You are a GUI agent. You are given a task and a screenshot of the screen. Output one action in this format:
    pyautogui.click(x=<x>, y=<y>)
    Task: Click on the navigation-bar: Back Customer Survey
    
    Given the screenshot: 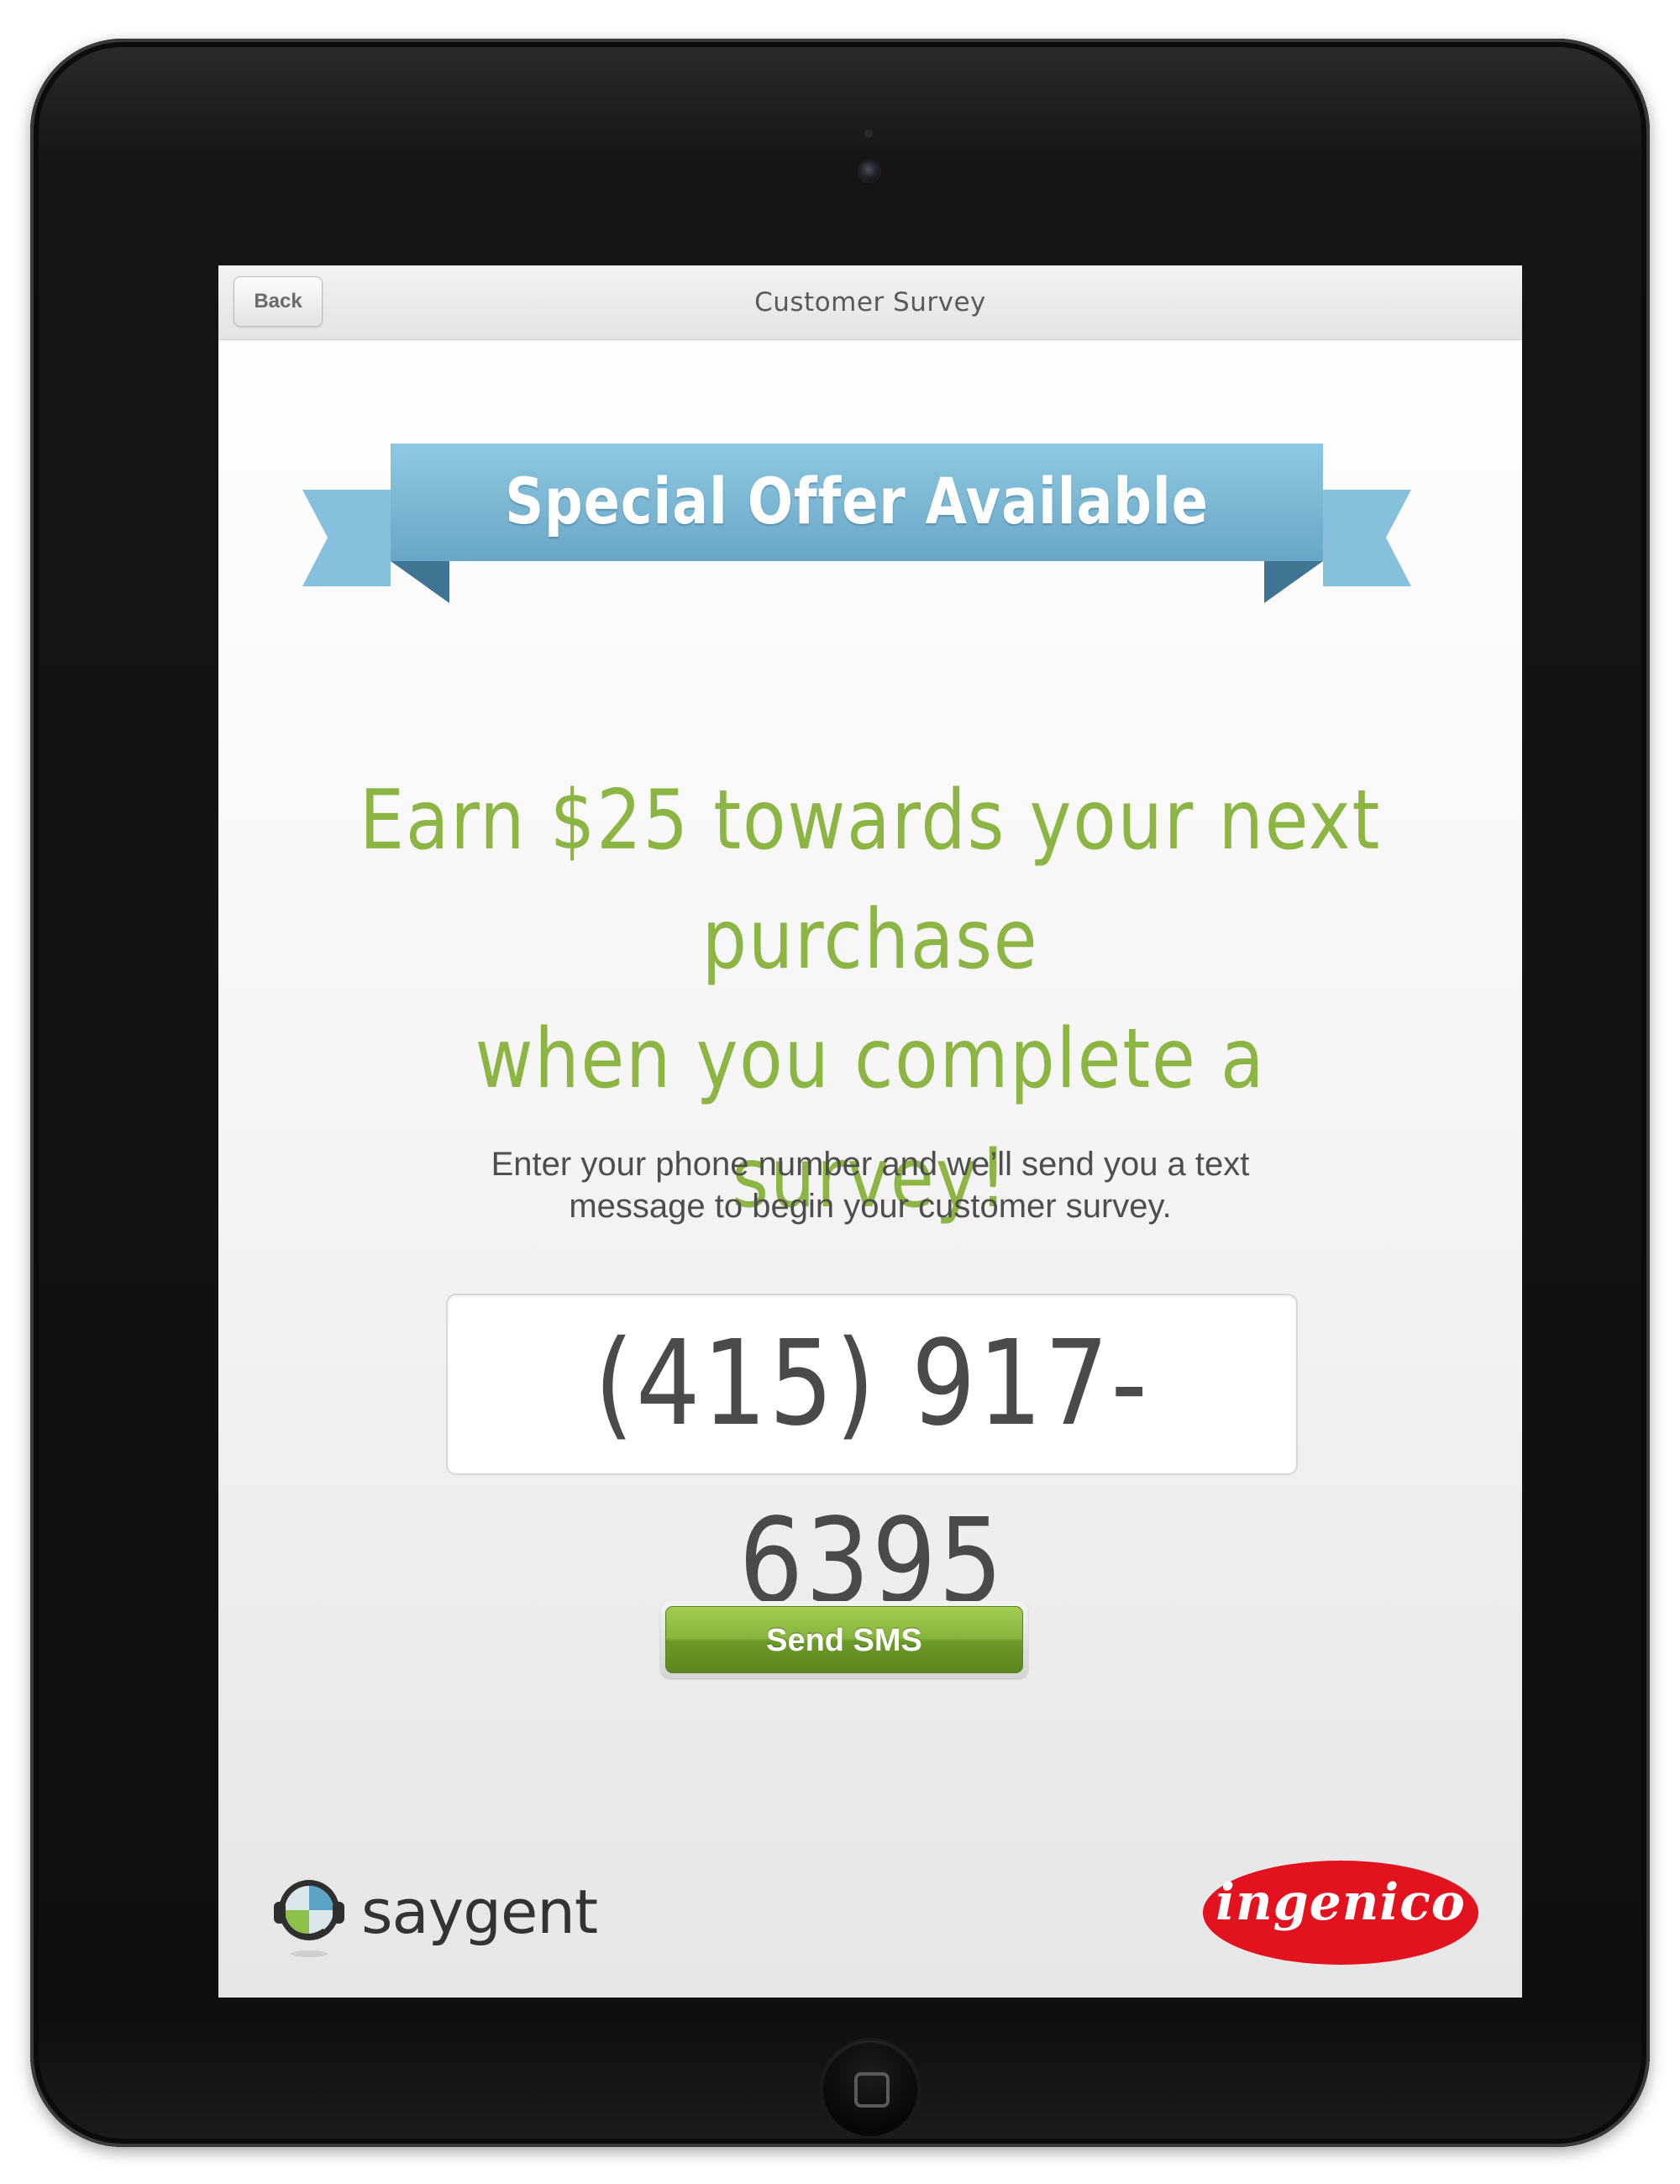 What is the action you would take?
    pyautogui.click(x=870, y=302)
    